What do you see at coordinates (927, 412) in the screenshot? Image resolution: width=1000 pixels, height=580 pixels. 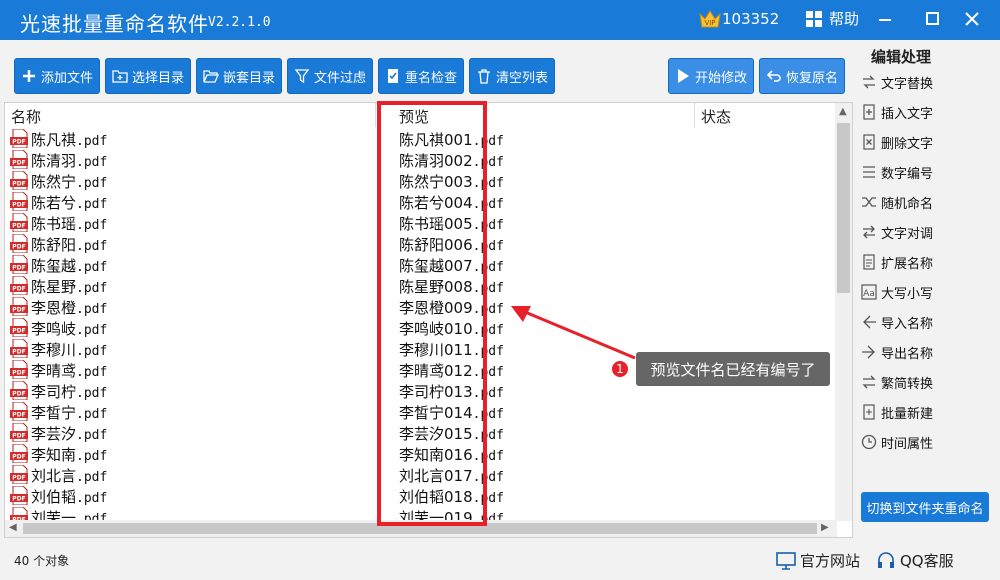 I see `sidebar-item: 批量新建` at bounding box center [927, 412].